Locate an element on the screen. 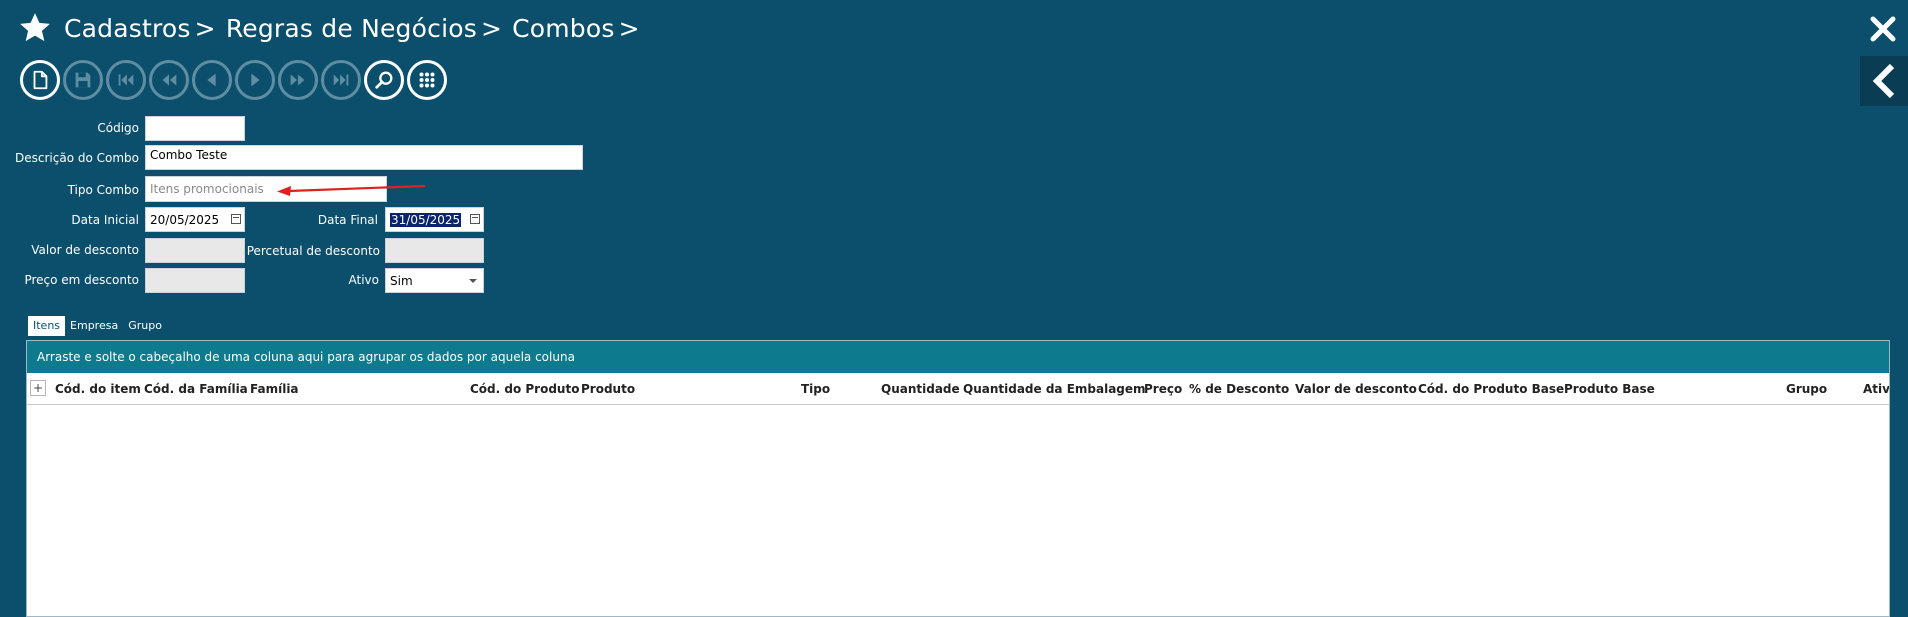 Image resolution: width=1908 pixels, height=617 pixels. fast-back-button is located at coordinates (169, 80).